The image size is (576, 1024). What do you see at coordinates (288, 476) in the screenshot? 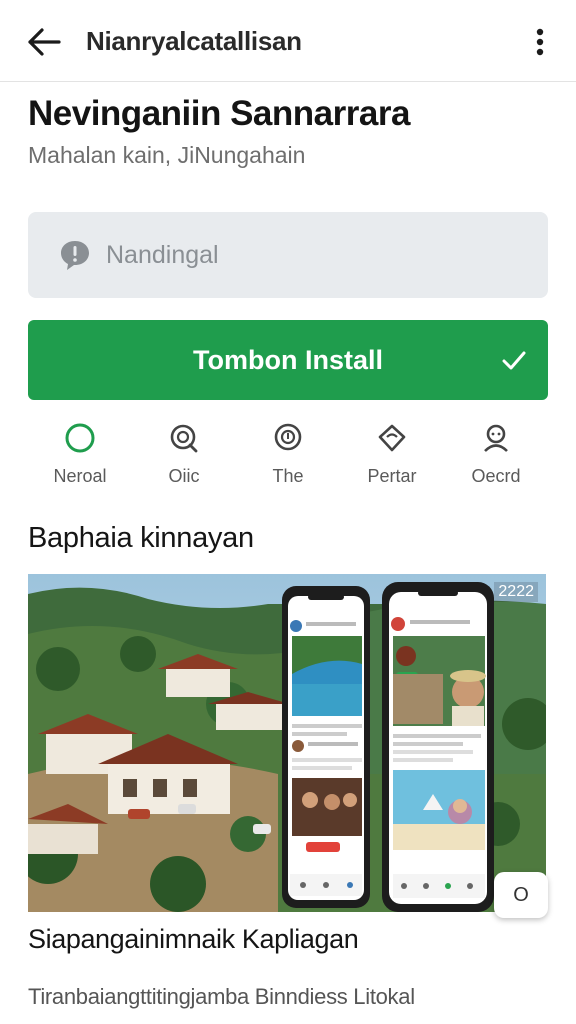
I see `action-label: The` at bounding box center [288, 476].